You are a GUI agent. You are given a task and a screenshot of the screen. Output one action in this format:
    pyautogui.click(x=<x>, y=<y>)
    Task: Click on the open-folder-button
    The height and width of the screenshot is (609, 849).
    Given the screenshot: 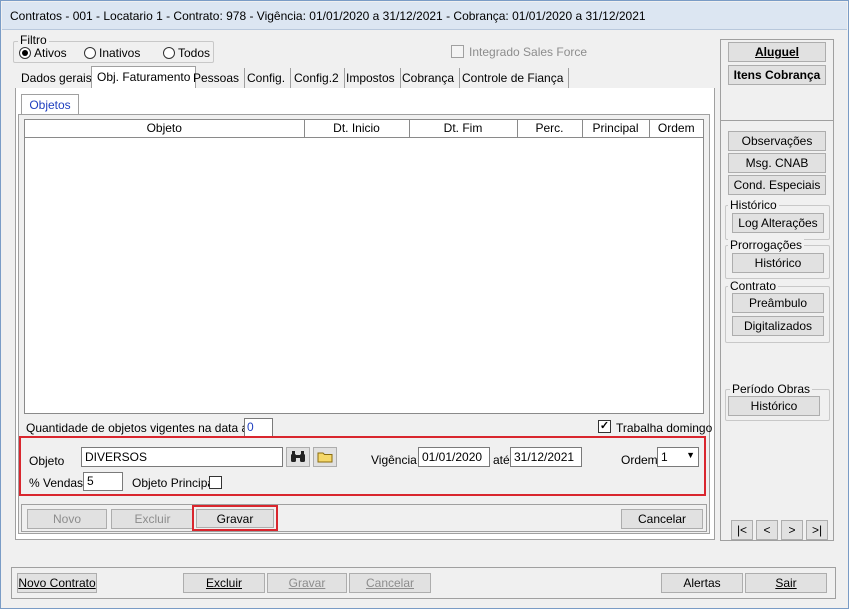 What is the action you would take?
    pyautogui.click(x=325, y=457)
    